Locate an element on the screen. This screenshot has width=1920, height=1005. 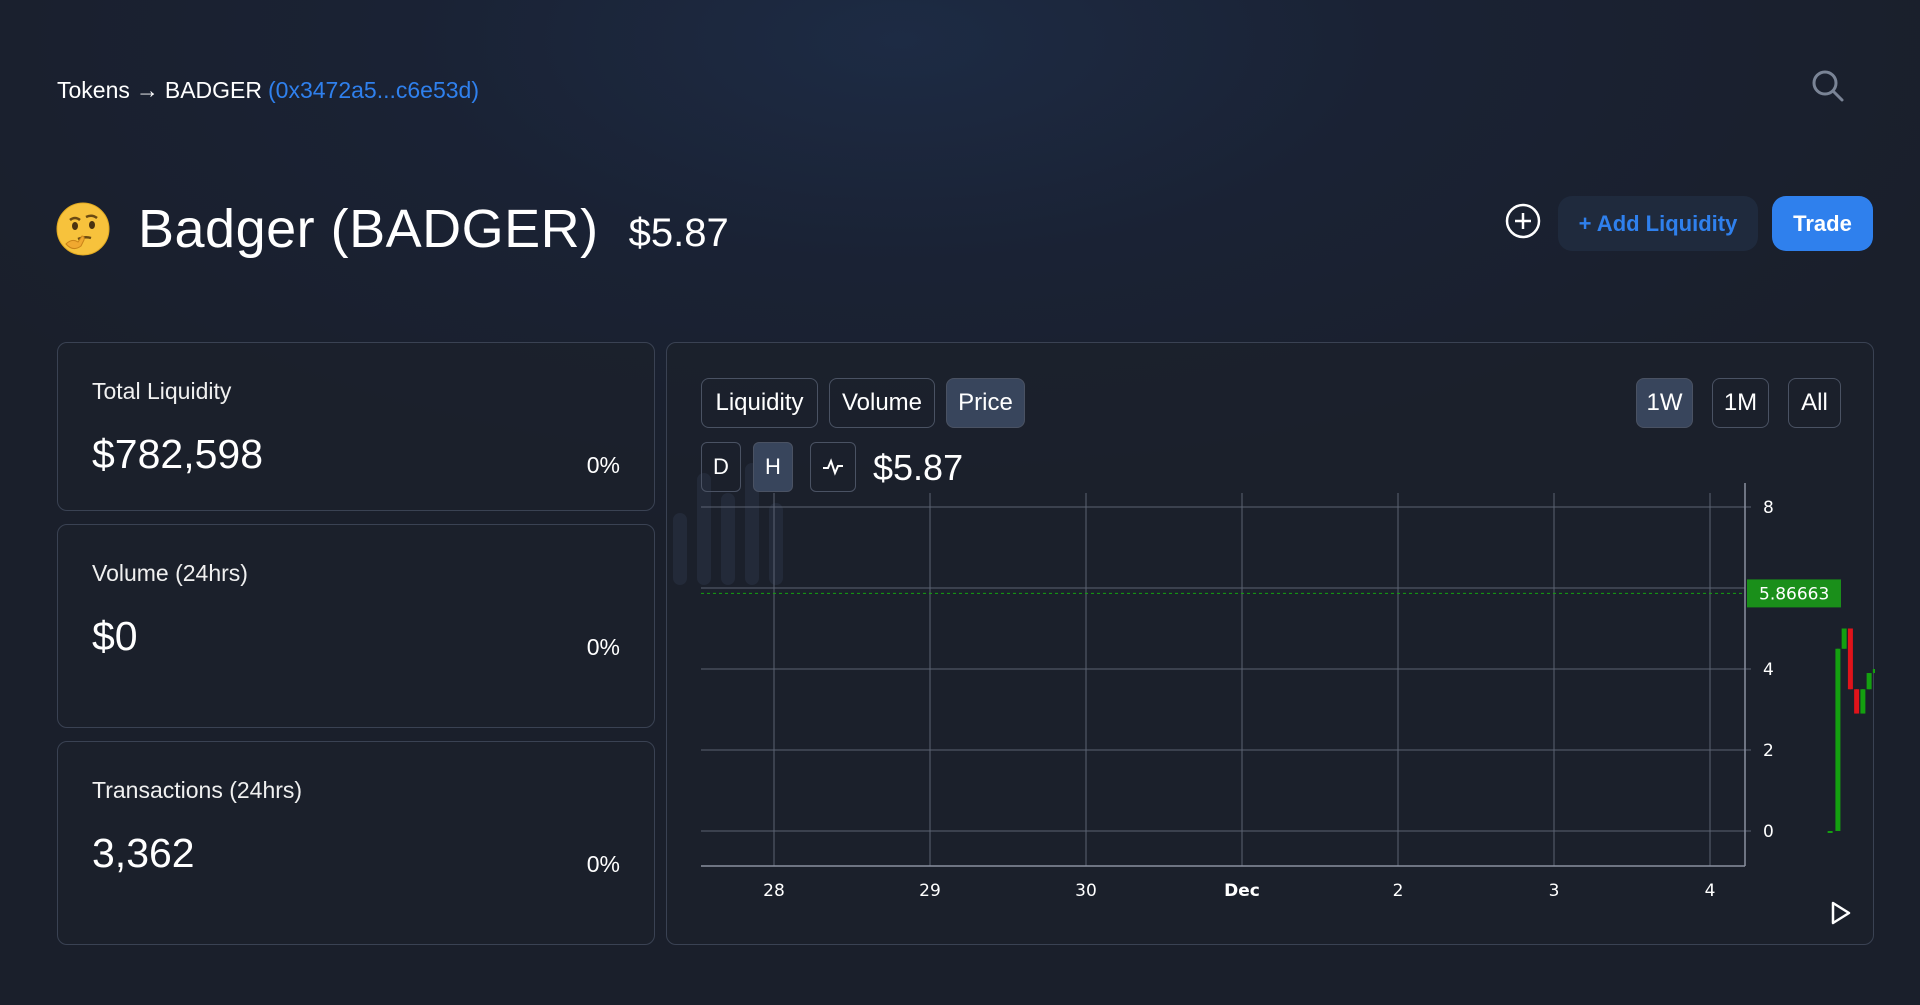
breadcrumb-tokens-link: Tokens is located at coordinates (93, 90).